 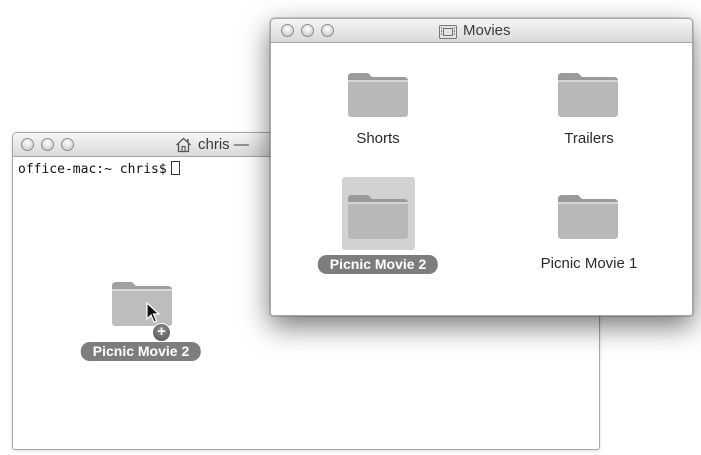 I want to click on finder-titlebar: Movies, so click(x=481, y=31).